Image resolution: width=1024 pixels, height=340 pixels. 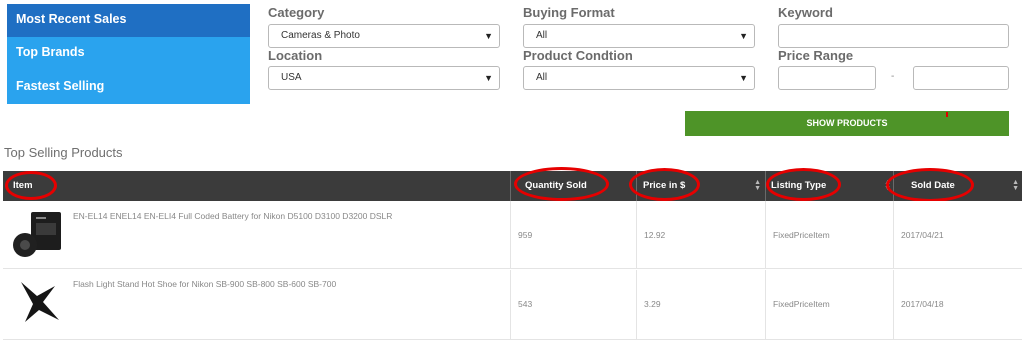 What do you see at coordinates (922, 304) in the screenshot?
I see `date-value: 2017/04/18` at bounding box center [922, 304].